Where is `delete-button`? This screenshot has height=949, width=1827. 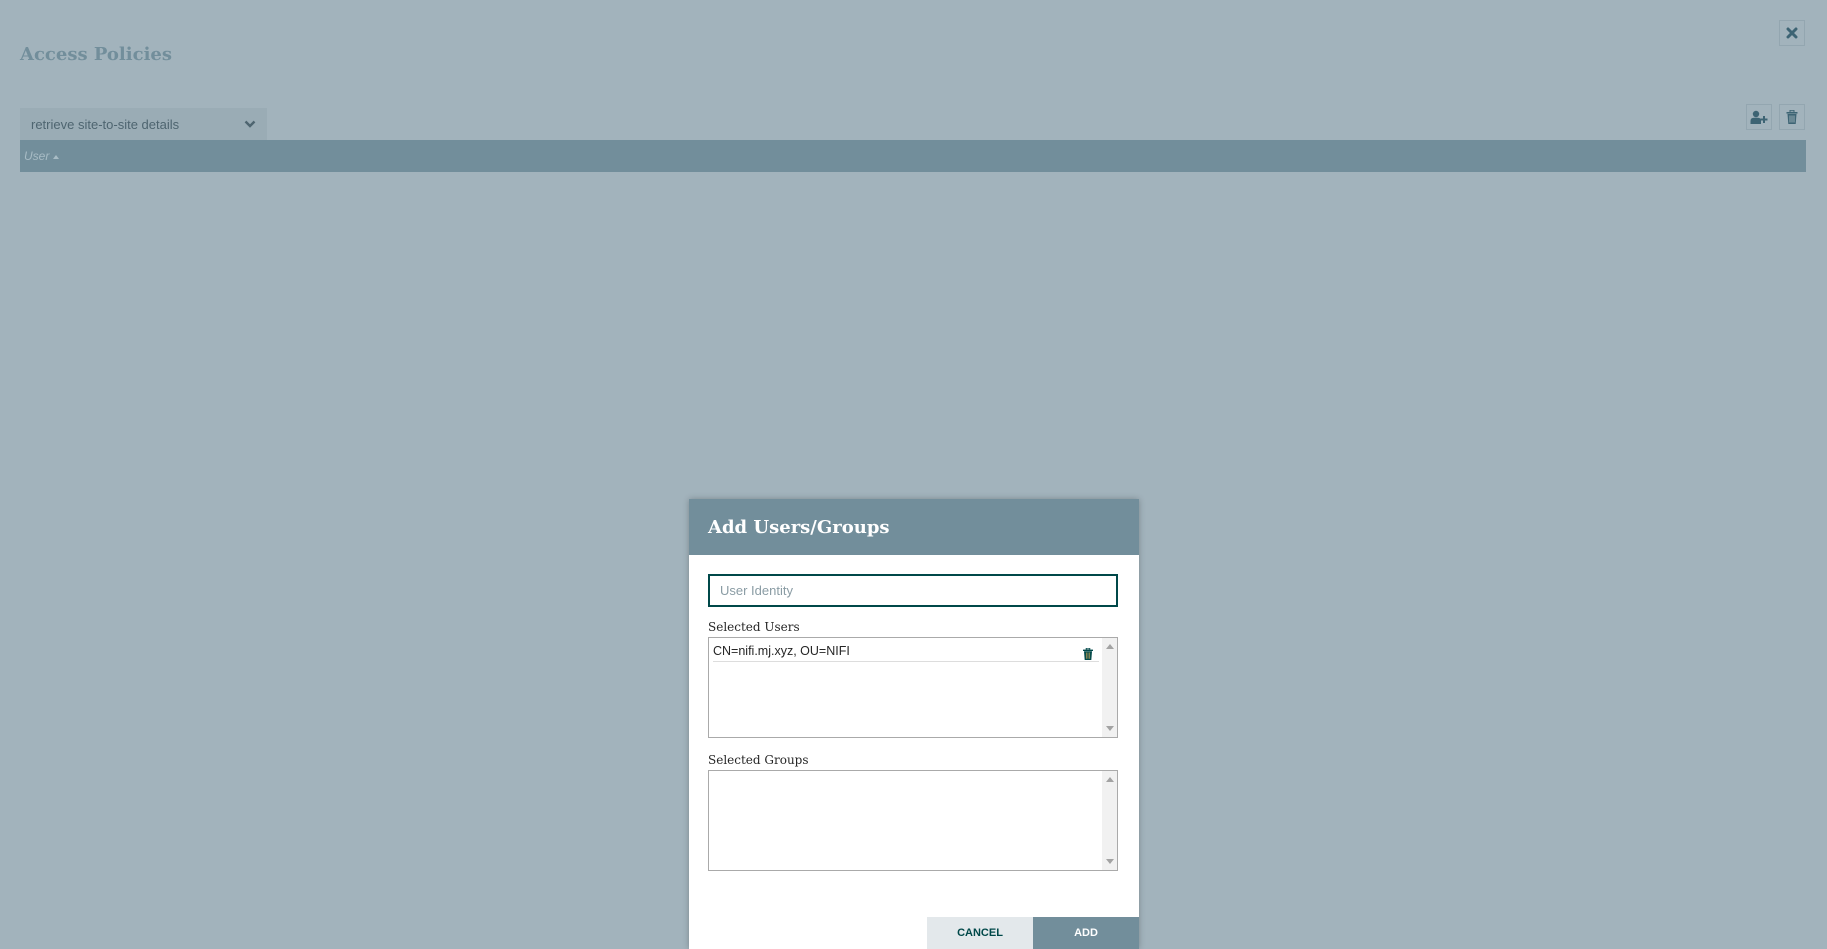
delete-button is located at coordinates (1792, 117).